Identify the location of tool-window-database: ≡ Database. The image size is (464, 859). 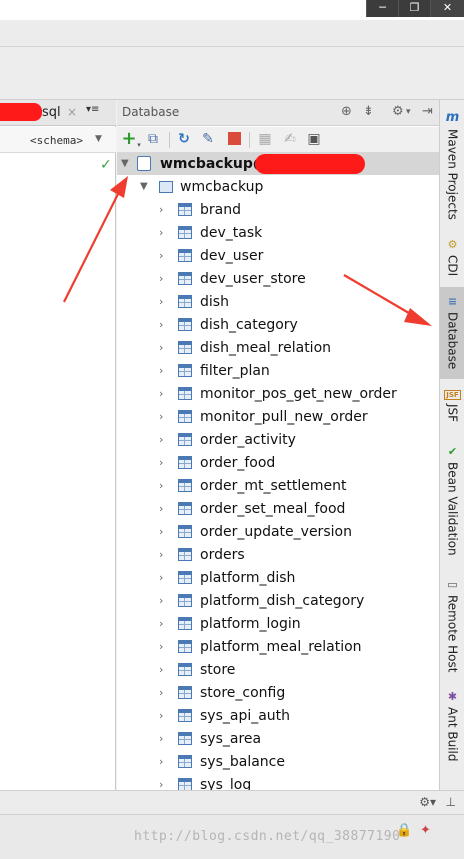
(452, 333).